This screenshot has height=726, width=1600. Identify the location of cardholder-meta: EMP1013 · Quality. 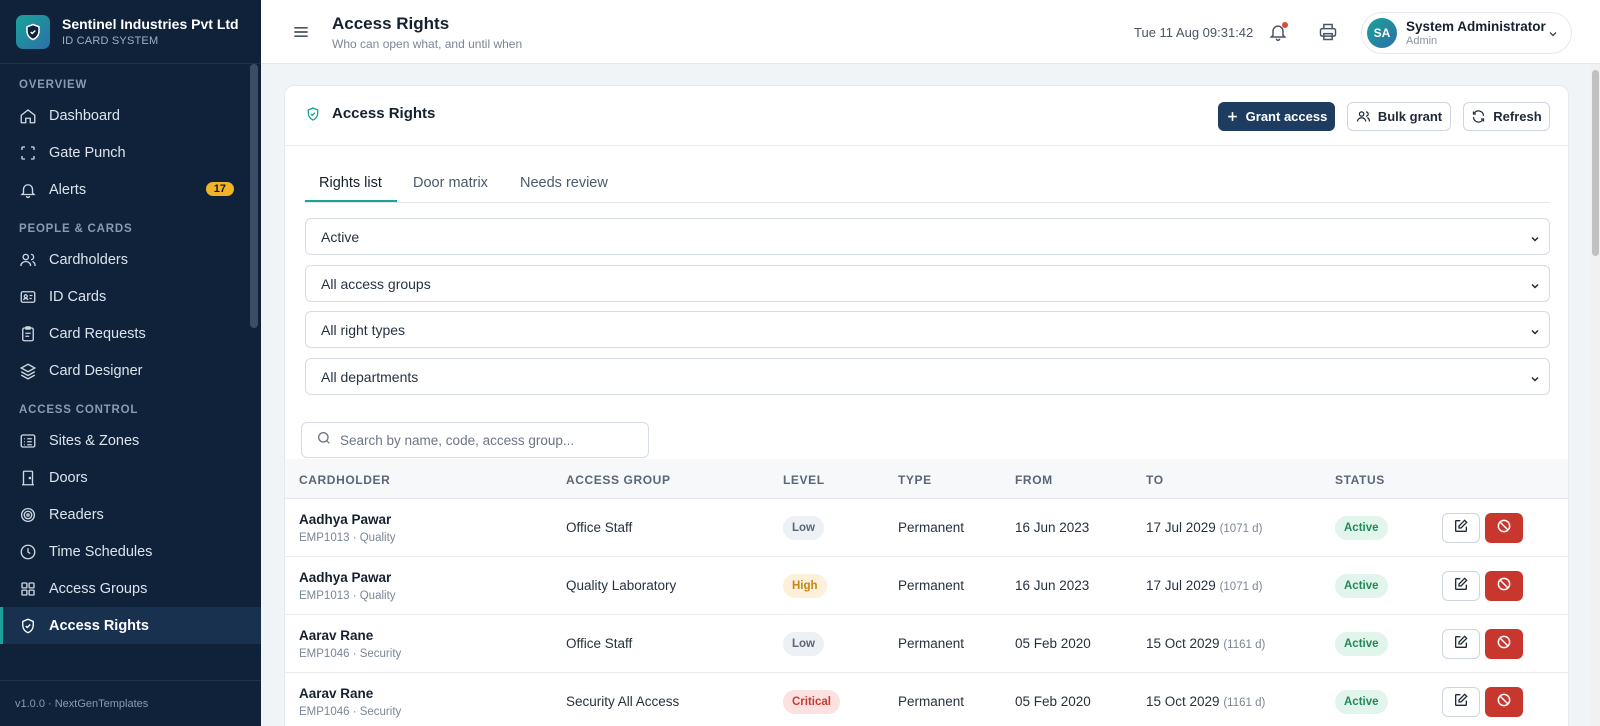
(347, 538).